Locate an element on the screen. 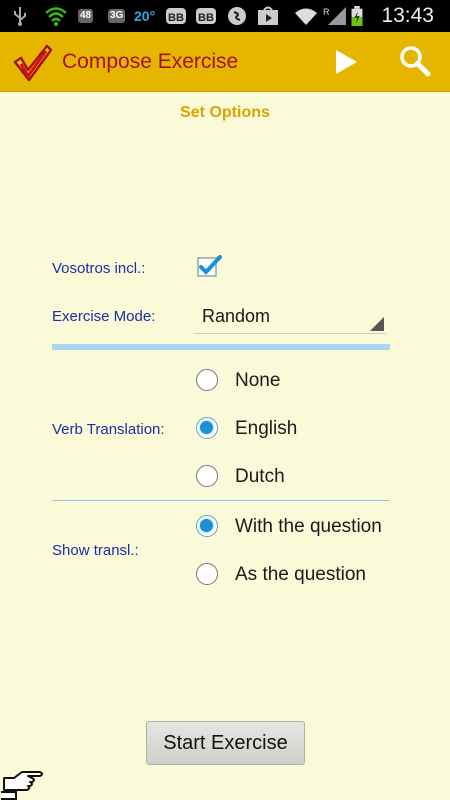  network-icon: 3G is located at coordinates (117, 16).